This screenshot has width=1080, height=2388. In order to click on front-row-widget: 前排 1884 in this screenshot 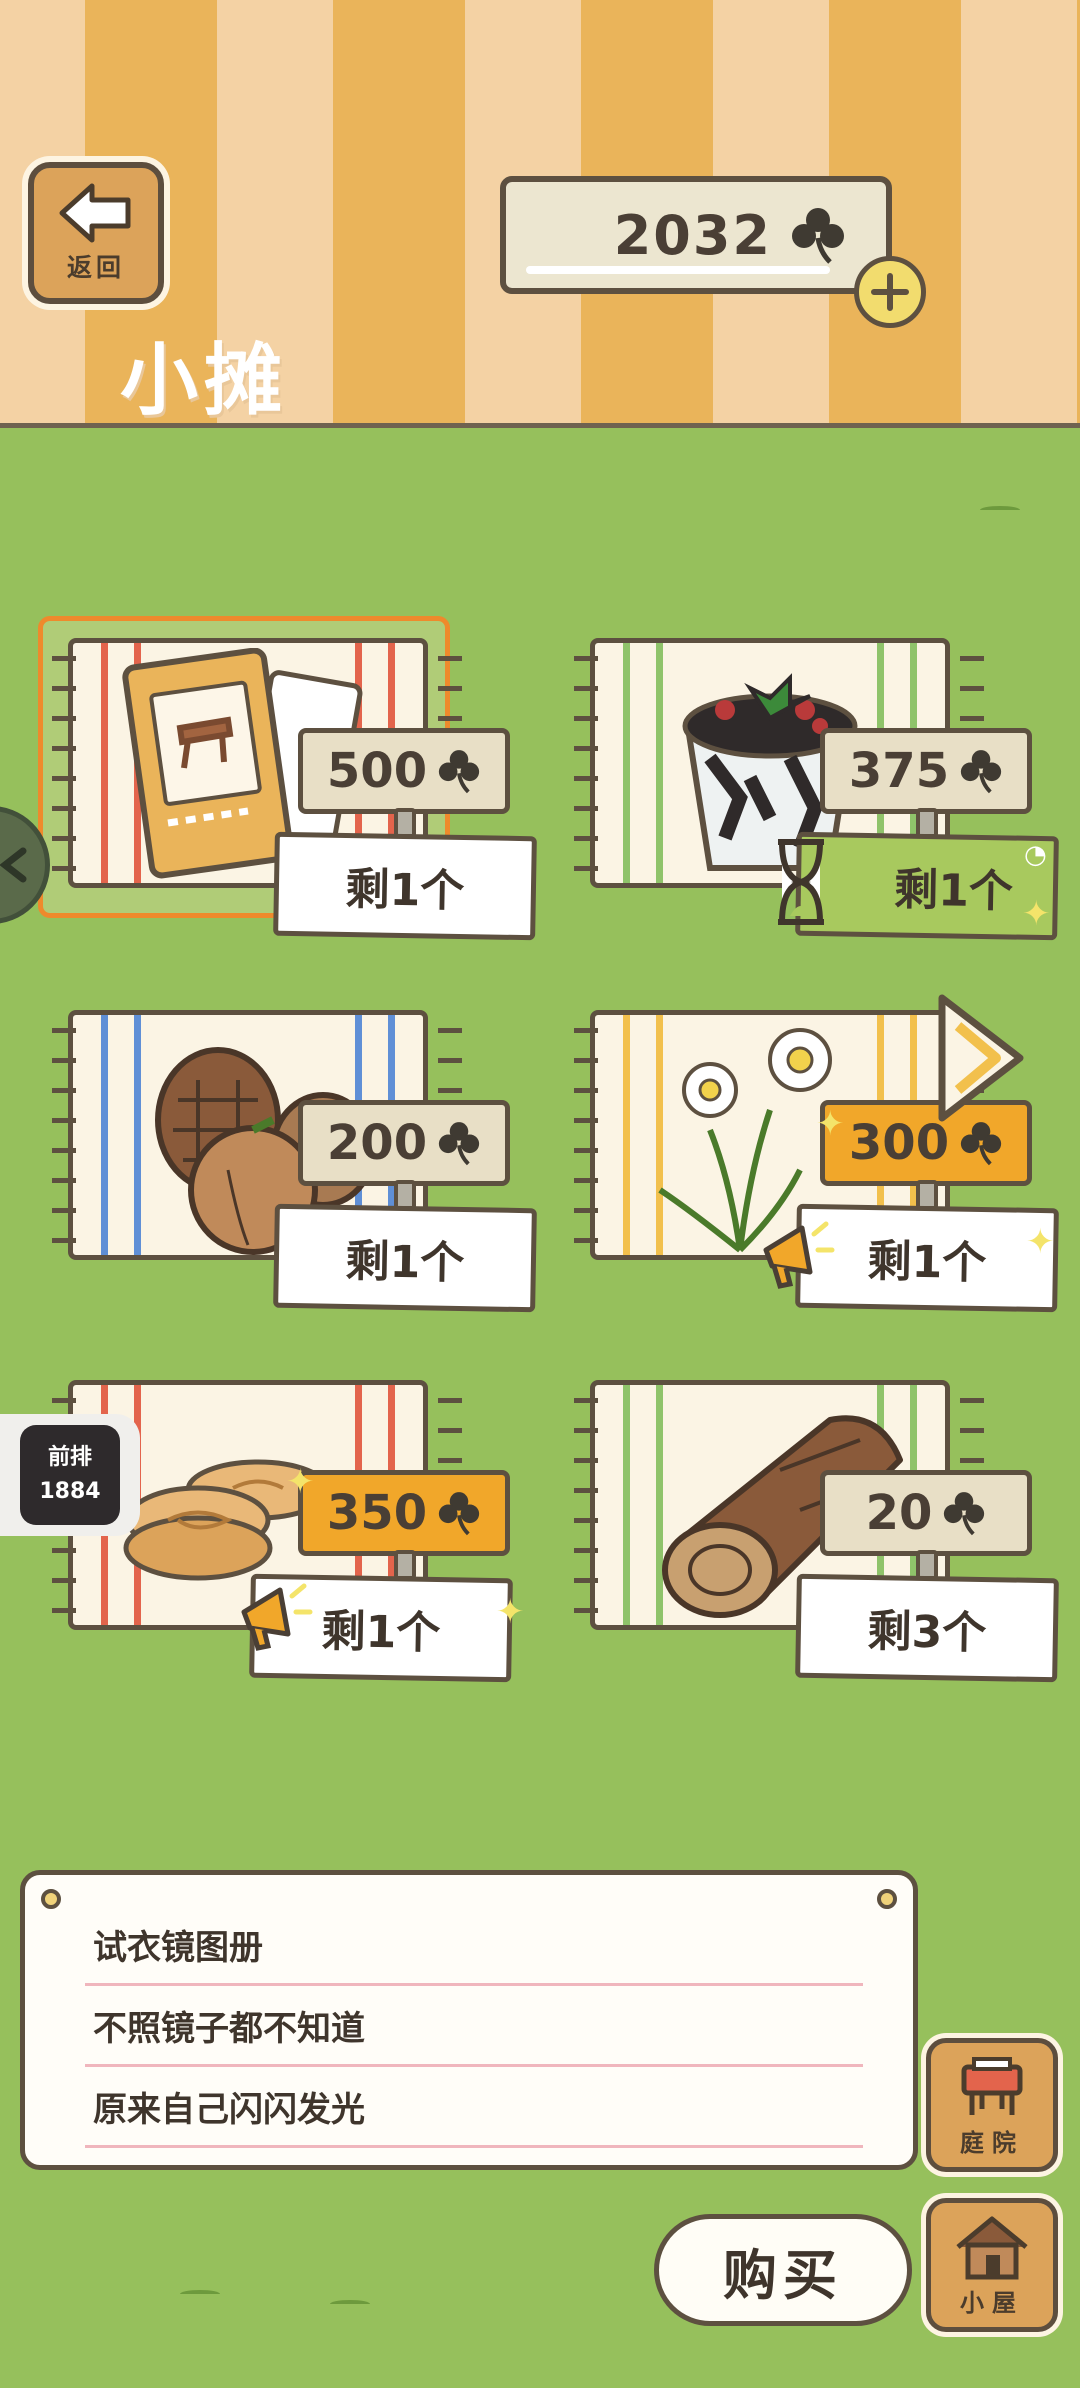, I will do `click(70, 1475)`.